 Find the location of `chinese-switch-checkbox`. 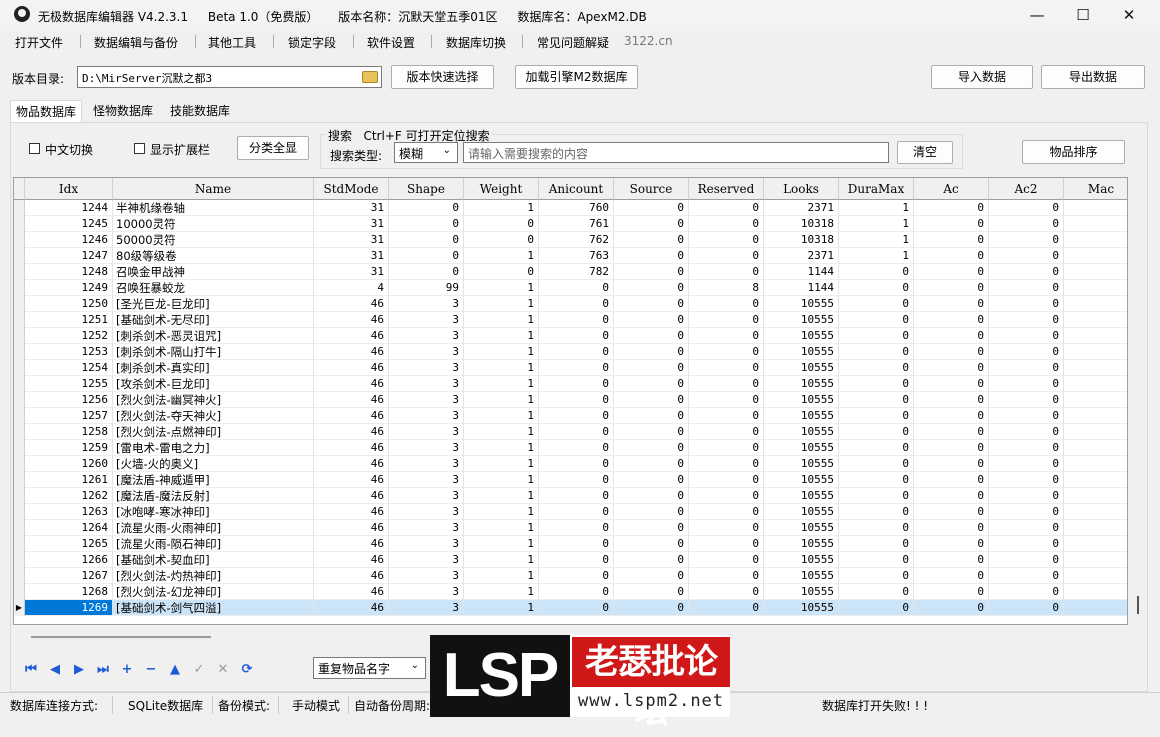

chinese-switch-checkbox is located at coordinates (34, 148).